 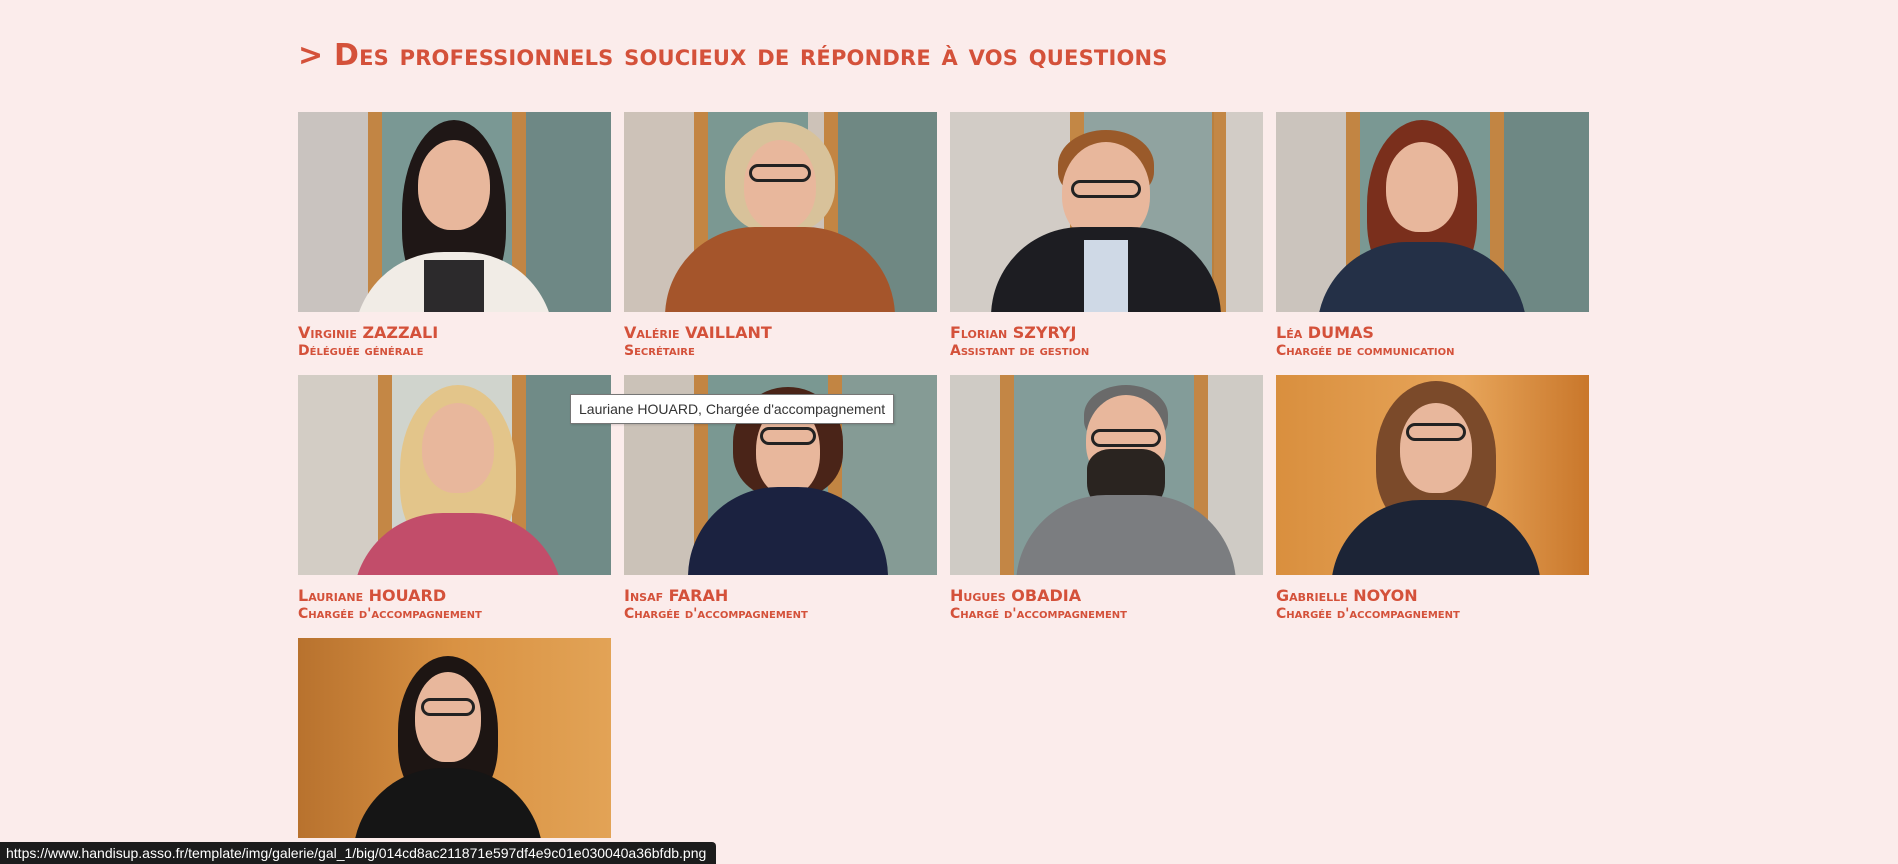 I want to click on member-role: Assistant de gestion, so click(x=1020, y=351).